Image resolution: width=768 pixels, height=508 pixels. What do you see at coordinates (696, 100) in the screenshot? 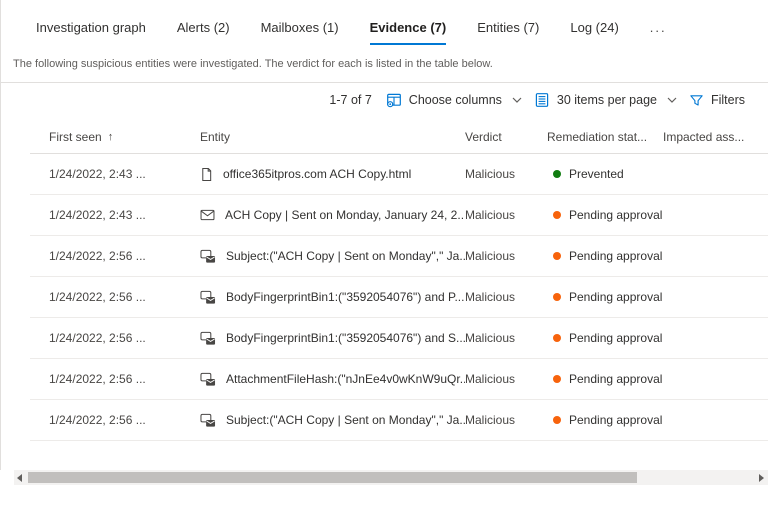
I see `filter-icon` at bounding box center [696, 100].